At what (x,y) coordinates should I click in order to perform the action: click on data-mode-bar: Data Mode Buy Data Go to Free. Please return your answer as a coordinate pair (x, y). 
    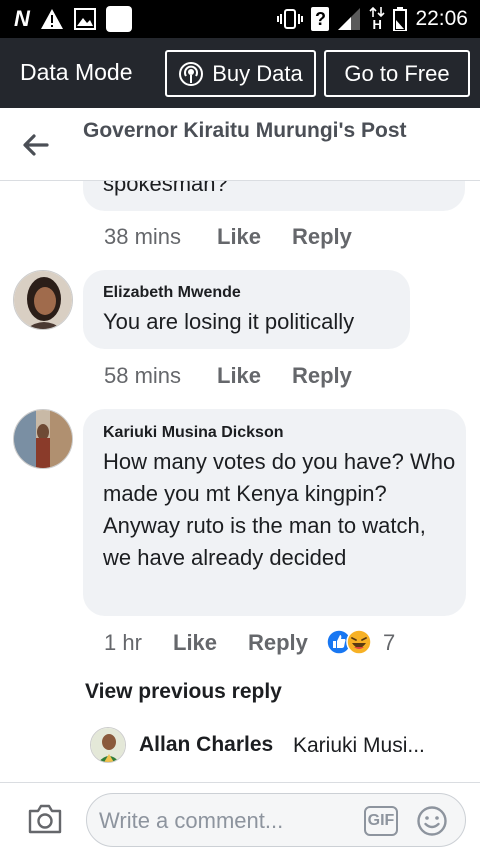
    Looking at the image, I should click on (240, 73).